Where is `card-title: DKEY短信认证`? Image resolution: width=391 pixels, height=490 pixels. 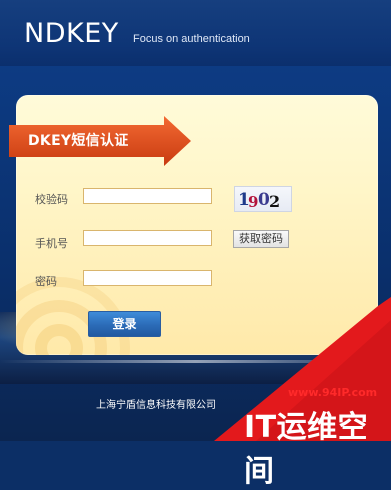 card-title: DKEY短信认证 is located at coordinates (78, 141).